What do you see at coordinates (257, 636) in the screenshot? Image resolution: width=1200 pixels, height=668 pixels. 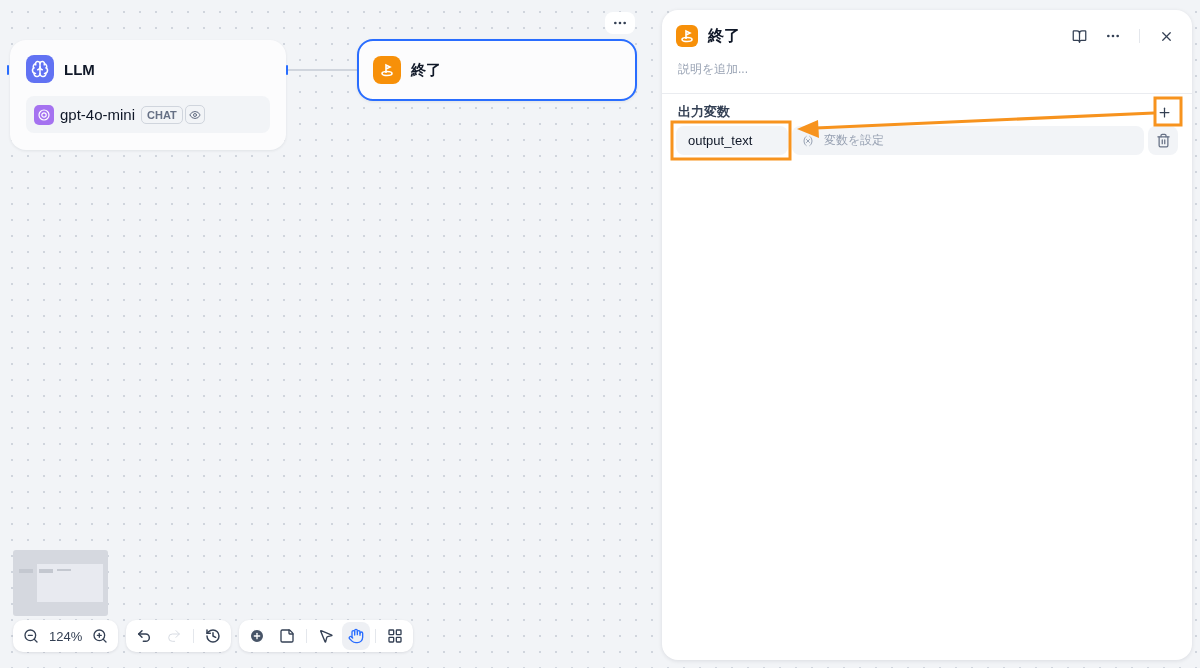 I see `add-icon` at bounding box center [257, 636].